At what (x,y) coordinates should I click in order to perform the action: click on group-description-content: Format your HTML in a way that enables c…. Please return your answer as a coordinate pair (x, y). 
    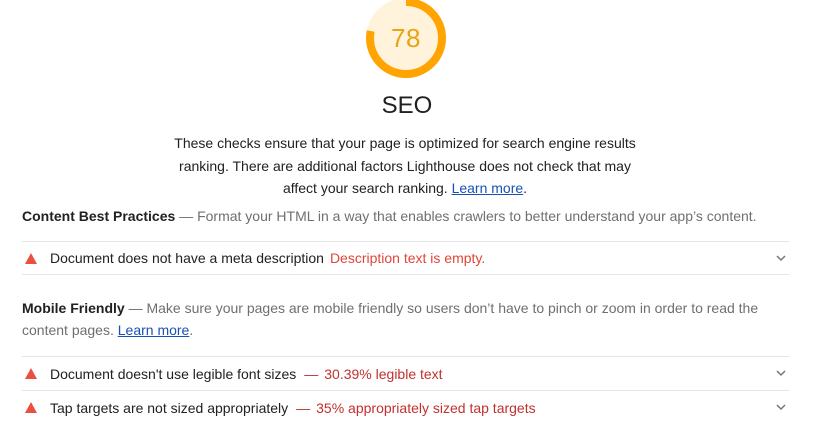
    Looking at the image, I should click on (477, 216).